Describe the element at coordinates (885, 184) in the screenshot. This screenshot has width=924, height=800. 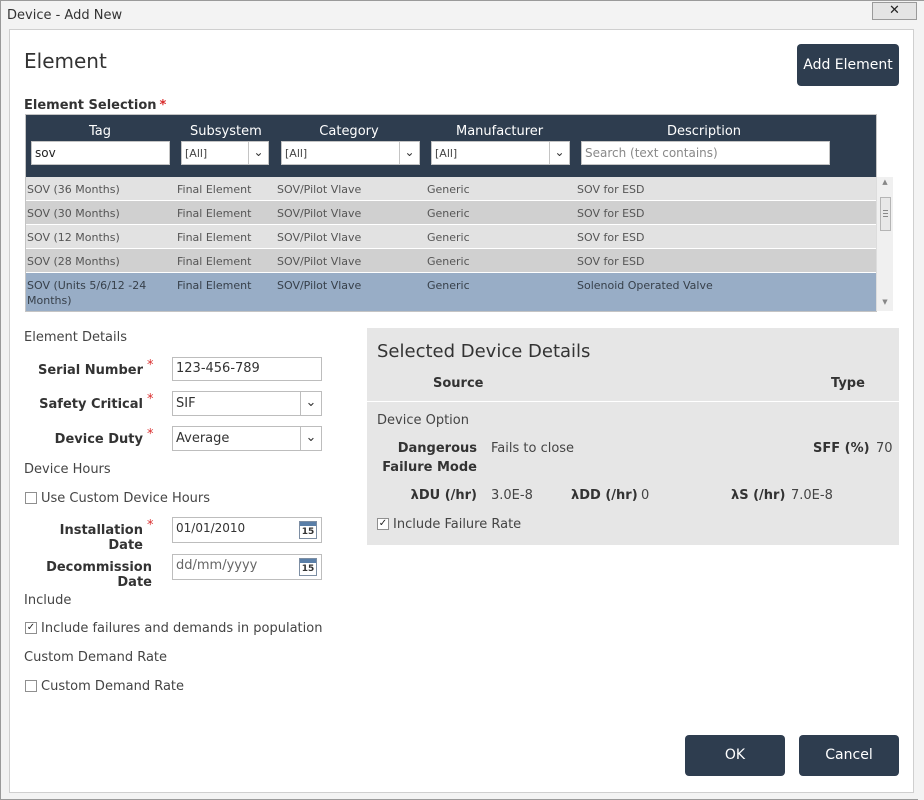
I see `scroll-up-icon: ▲` at that location.